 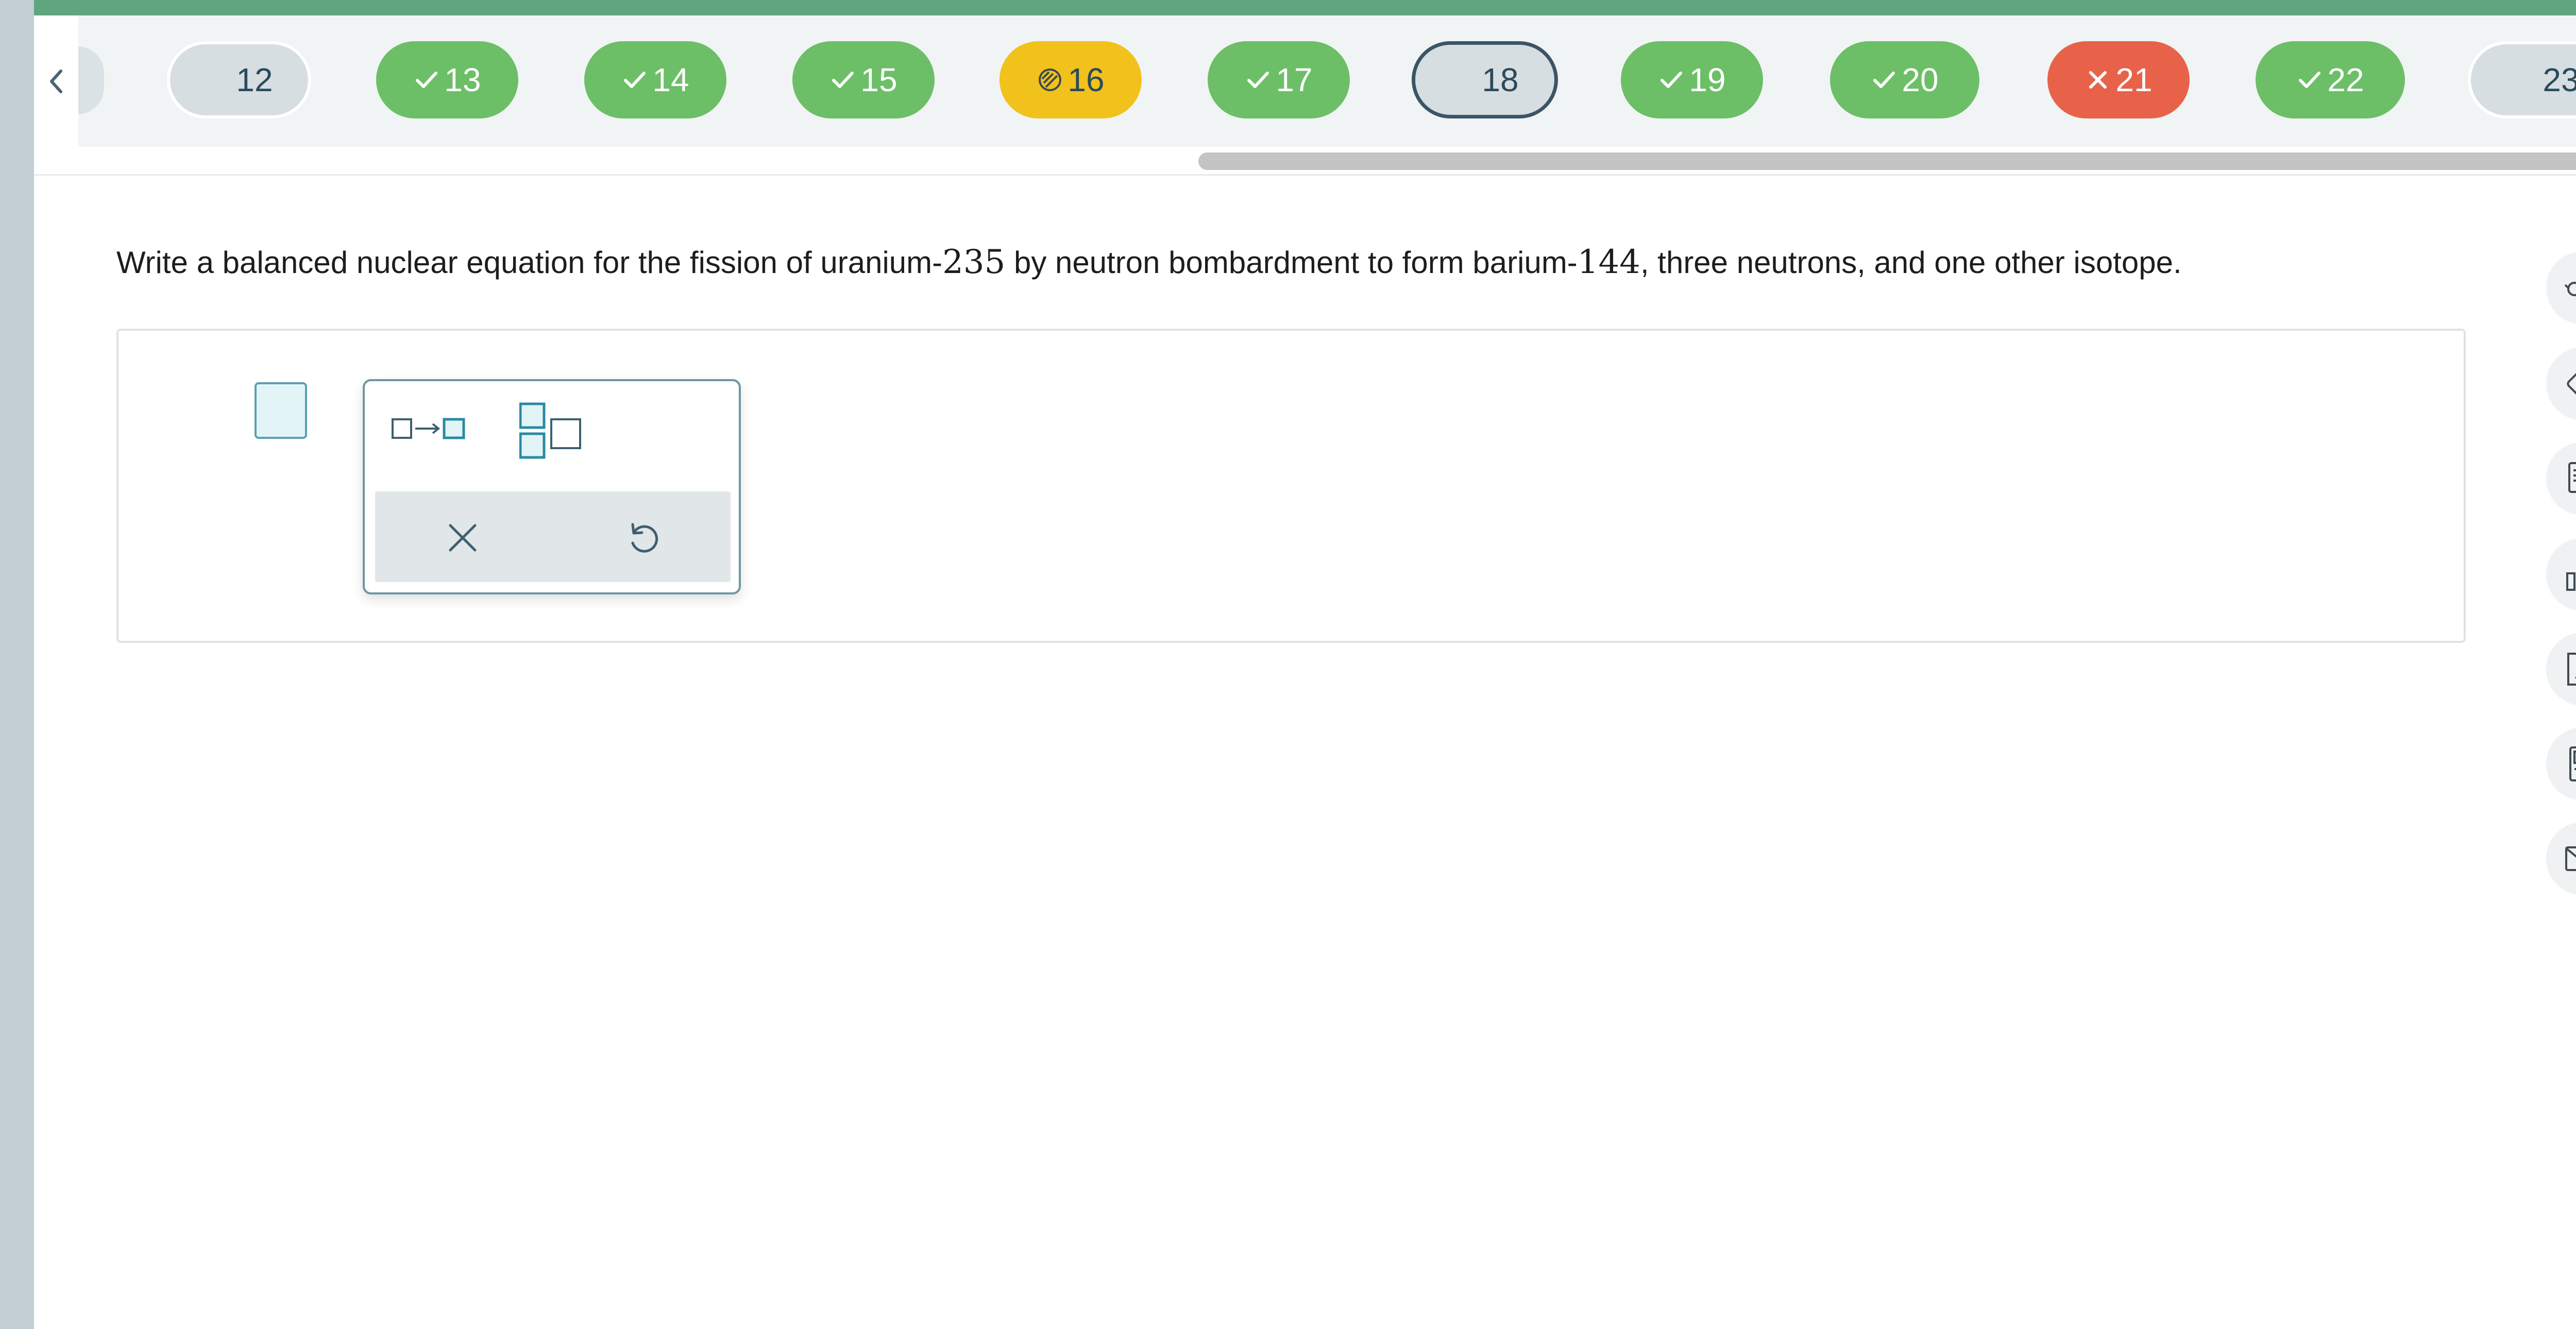 I want to click on nav-back-button, so click(x=56, y=81).